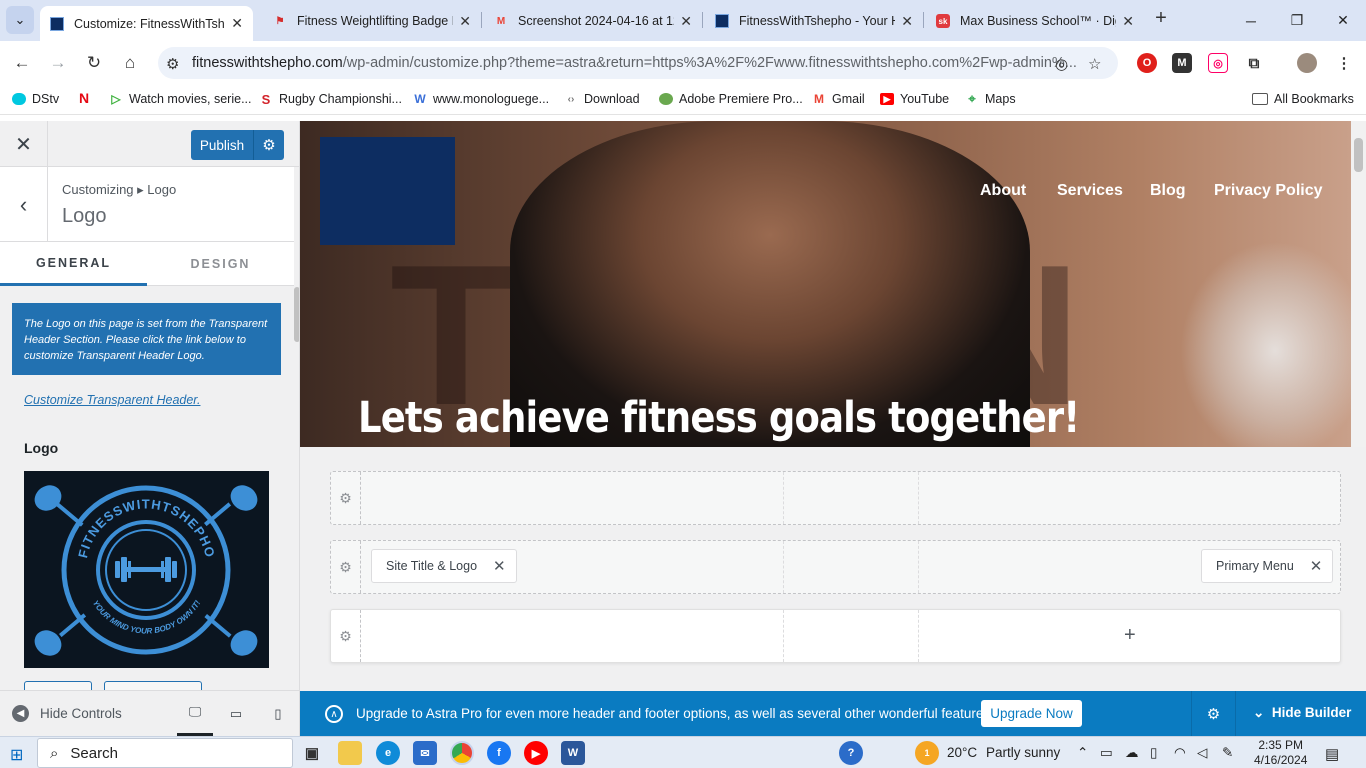 The height and width of the screenshot is (768, 1366). Describe the element at coordinates (1132, 753) in the screenshot. I see `cloud-icon: ☁` at that location.